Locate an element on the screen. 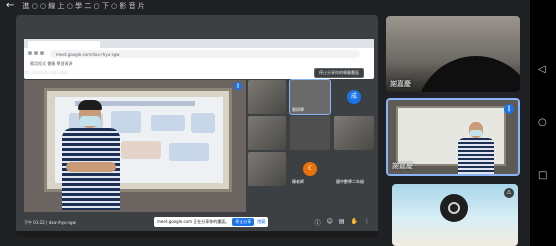 The height and width of the screenshot is (246, 556). emoji-icon: ☺ is located at coordinates (330, 222).